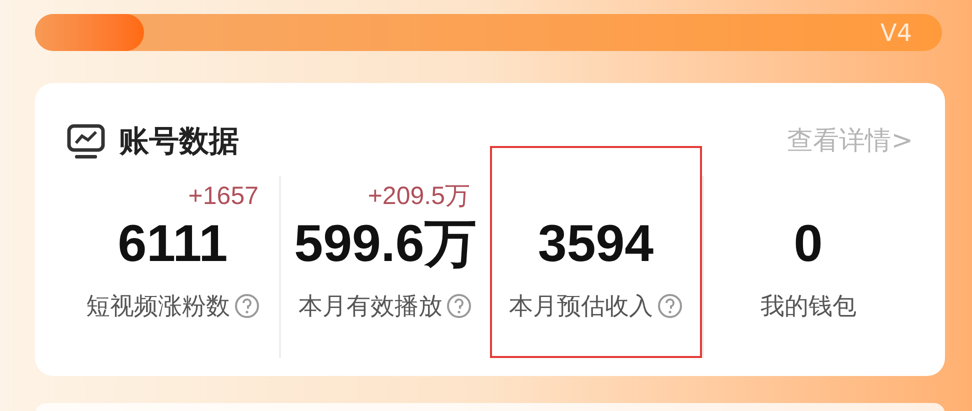  I want to click on stat-label: 本月有效播放, so click(370, 306).